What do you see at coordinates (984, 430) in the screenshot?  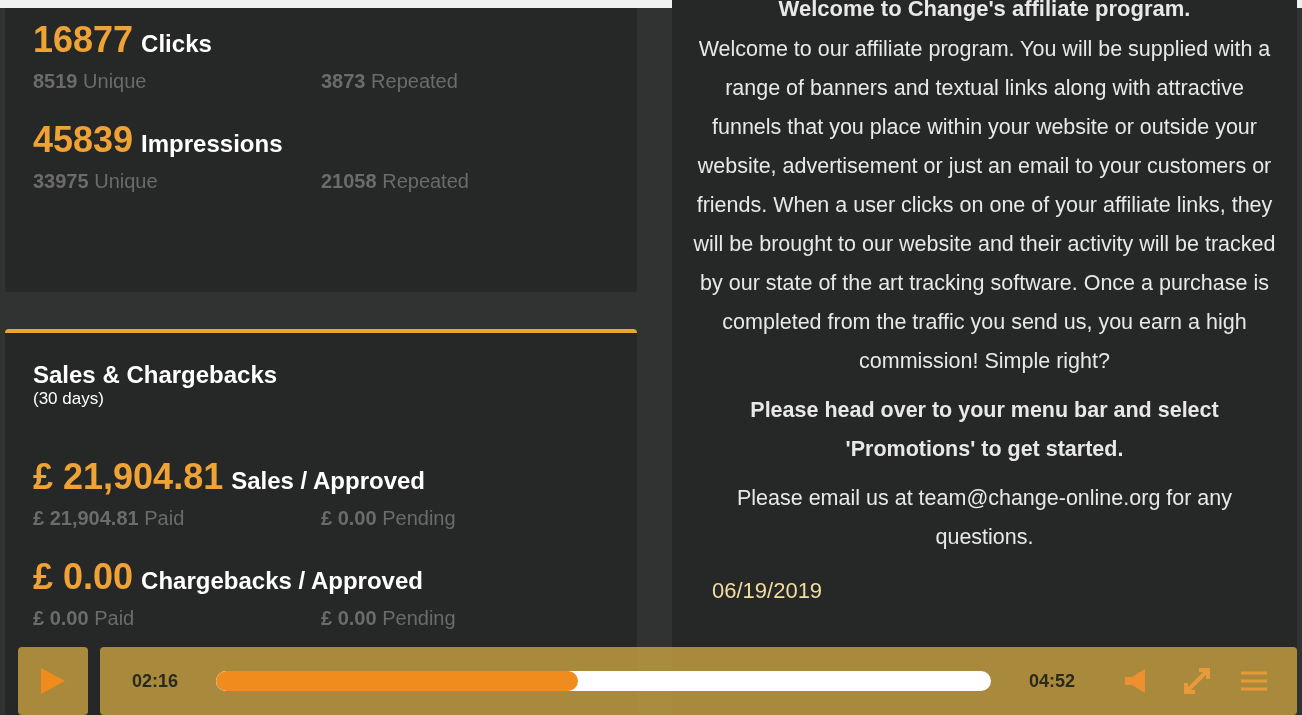 I see `welcome-paragraph: Please head over to your menu bar and select 'Promotions' to get started.` at bounding box center [984, 430].